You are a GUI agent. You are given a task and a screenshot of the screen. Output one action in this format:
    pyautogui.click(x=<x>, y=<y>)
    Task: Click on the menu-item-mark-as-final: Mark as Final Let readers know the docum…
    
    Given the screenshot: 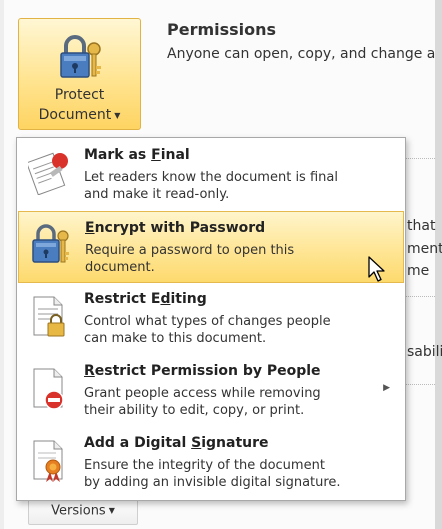 What is the action you would take?
    pyautogui.click(x=211, y=175)
    